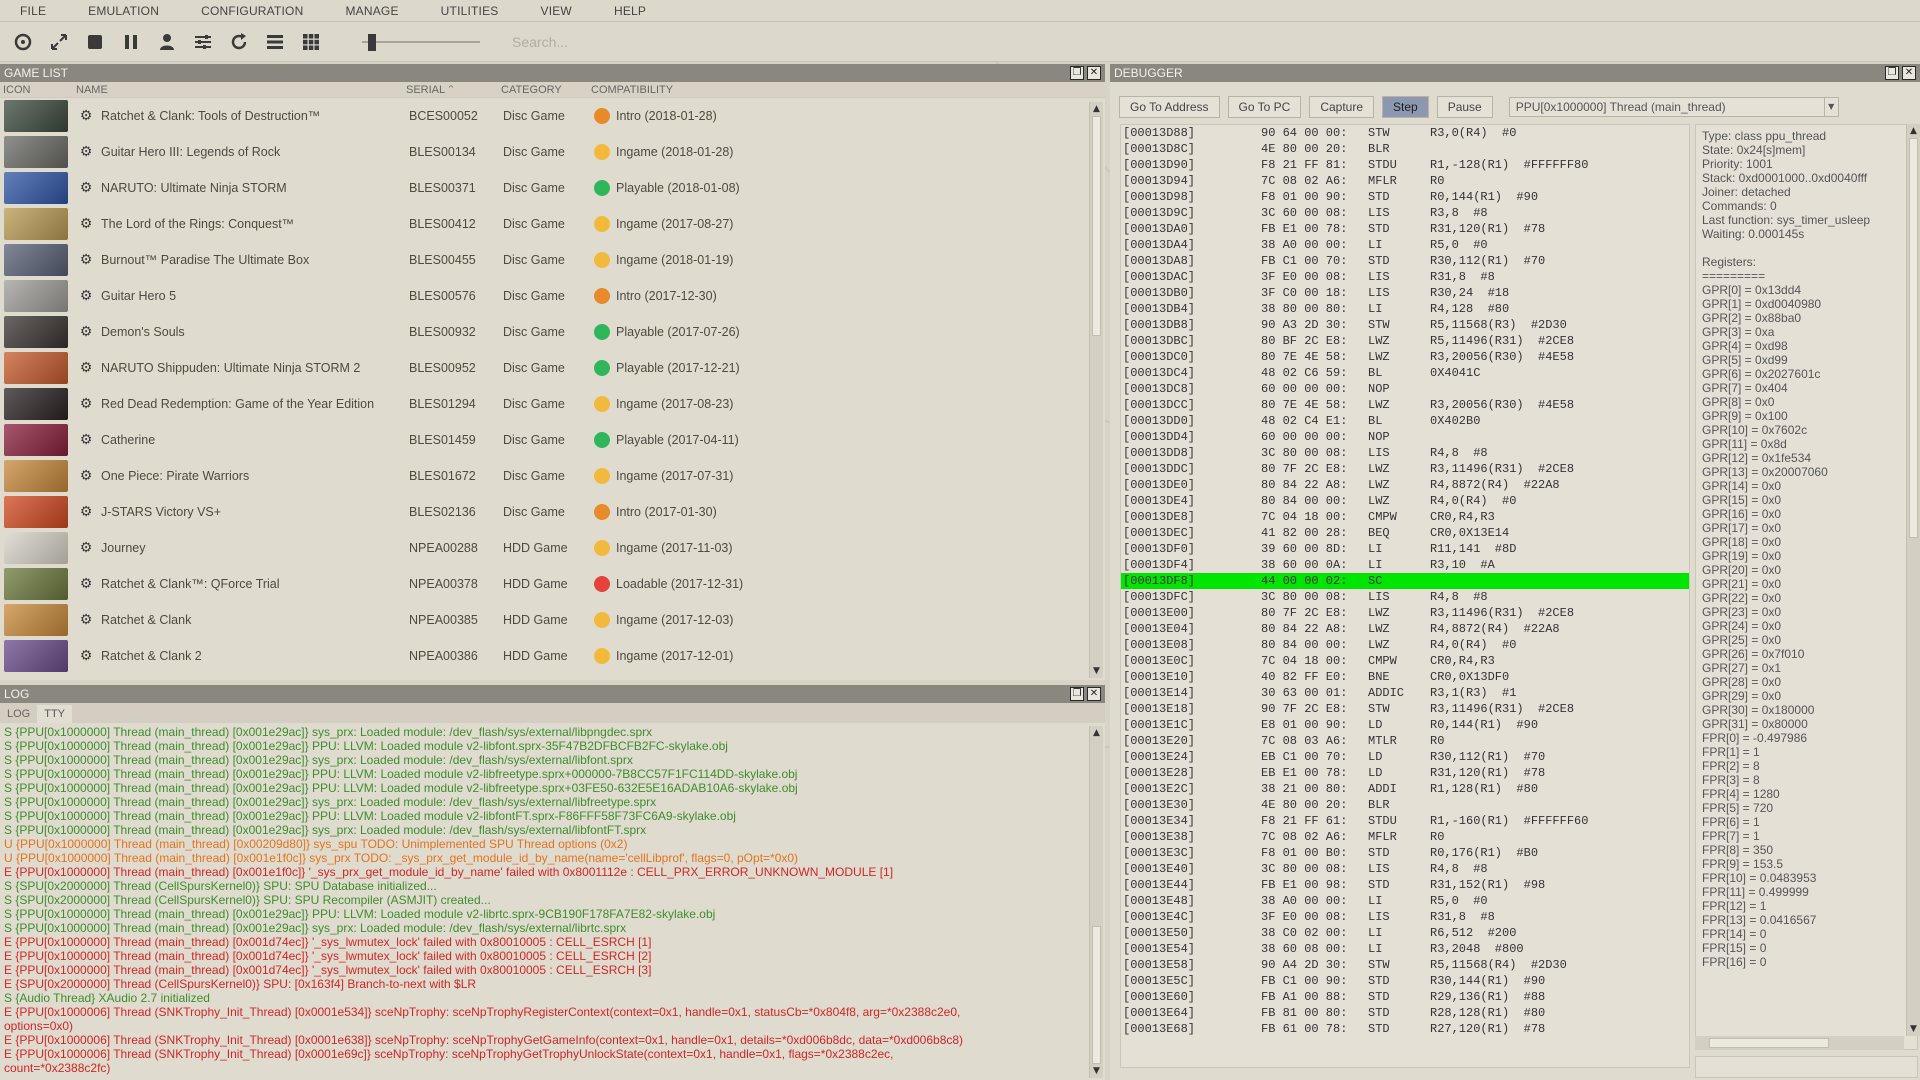  Describe the element at coordinates (1342, 107) in the screenshot. I see `capture-button: Capture` at that location.